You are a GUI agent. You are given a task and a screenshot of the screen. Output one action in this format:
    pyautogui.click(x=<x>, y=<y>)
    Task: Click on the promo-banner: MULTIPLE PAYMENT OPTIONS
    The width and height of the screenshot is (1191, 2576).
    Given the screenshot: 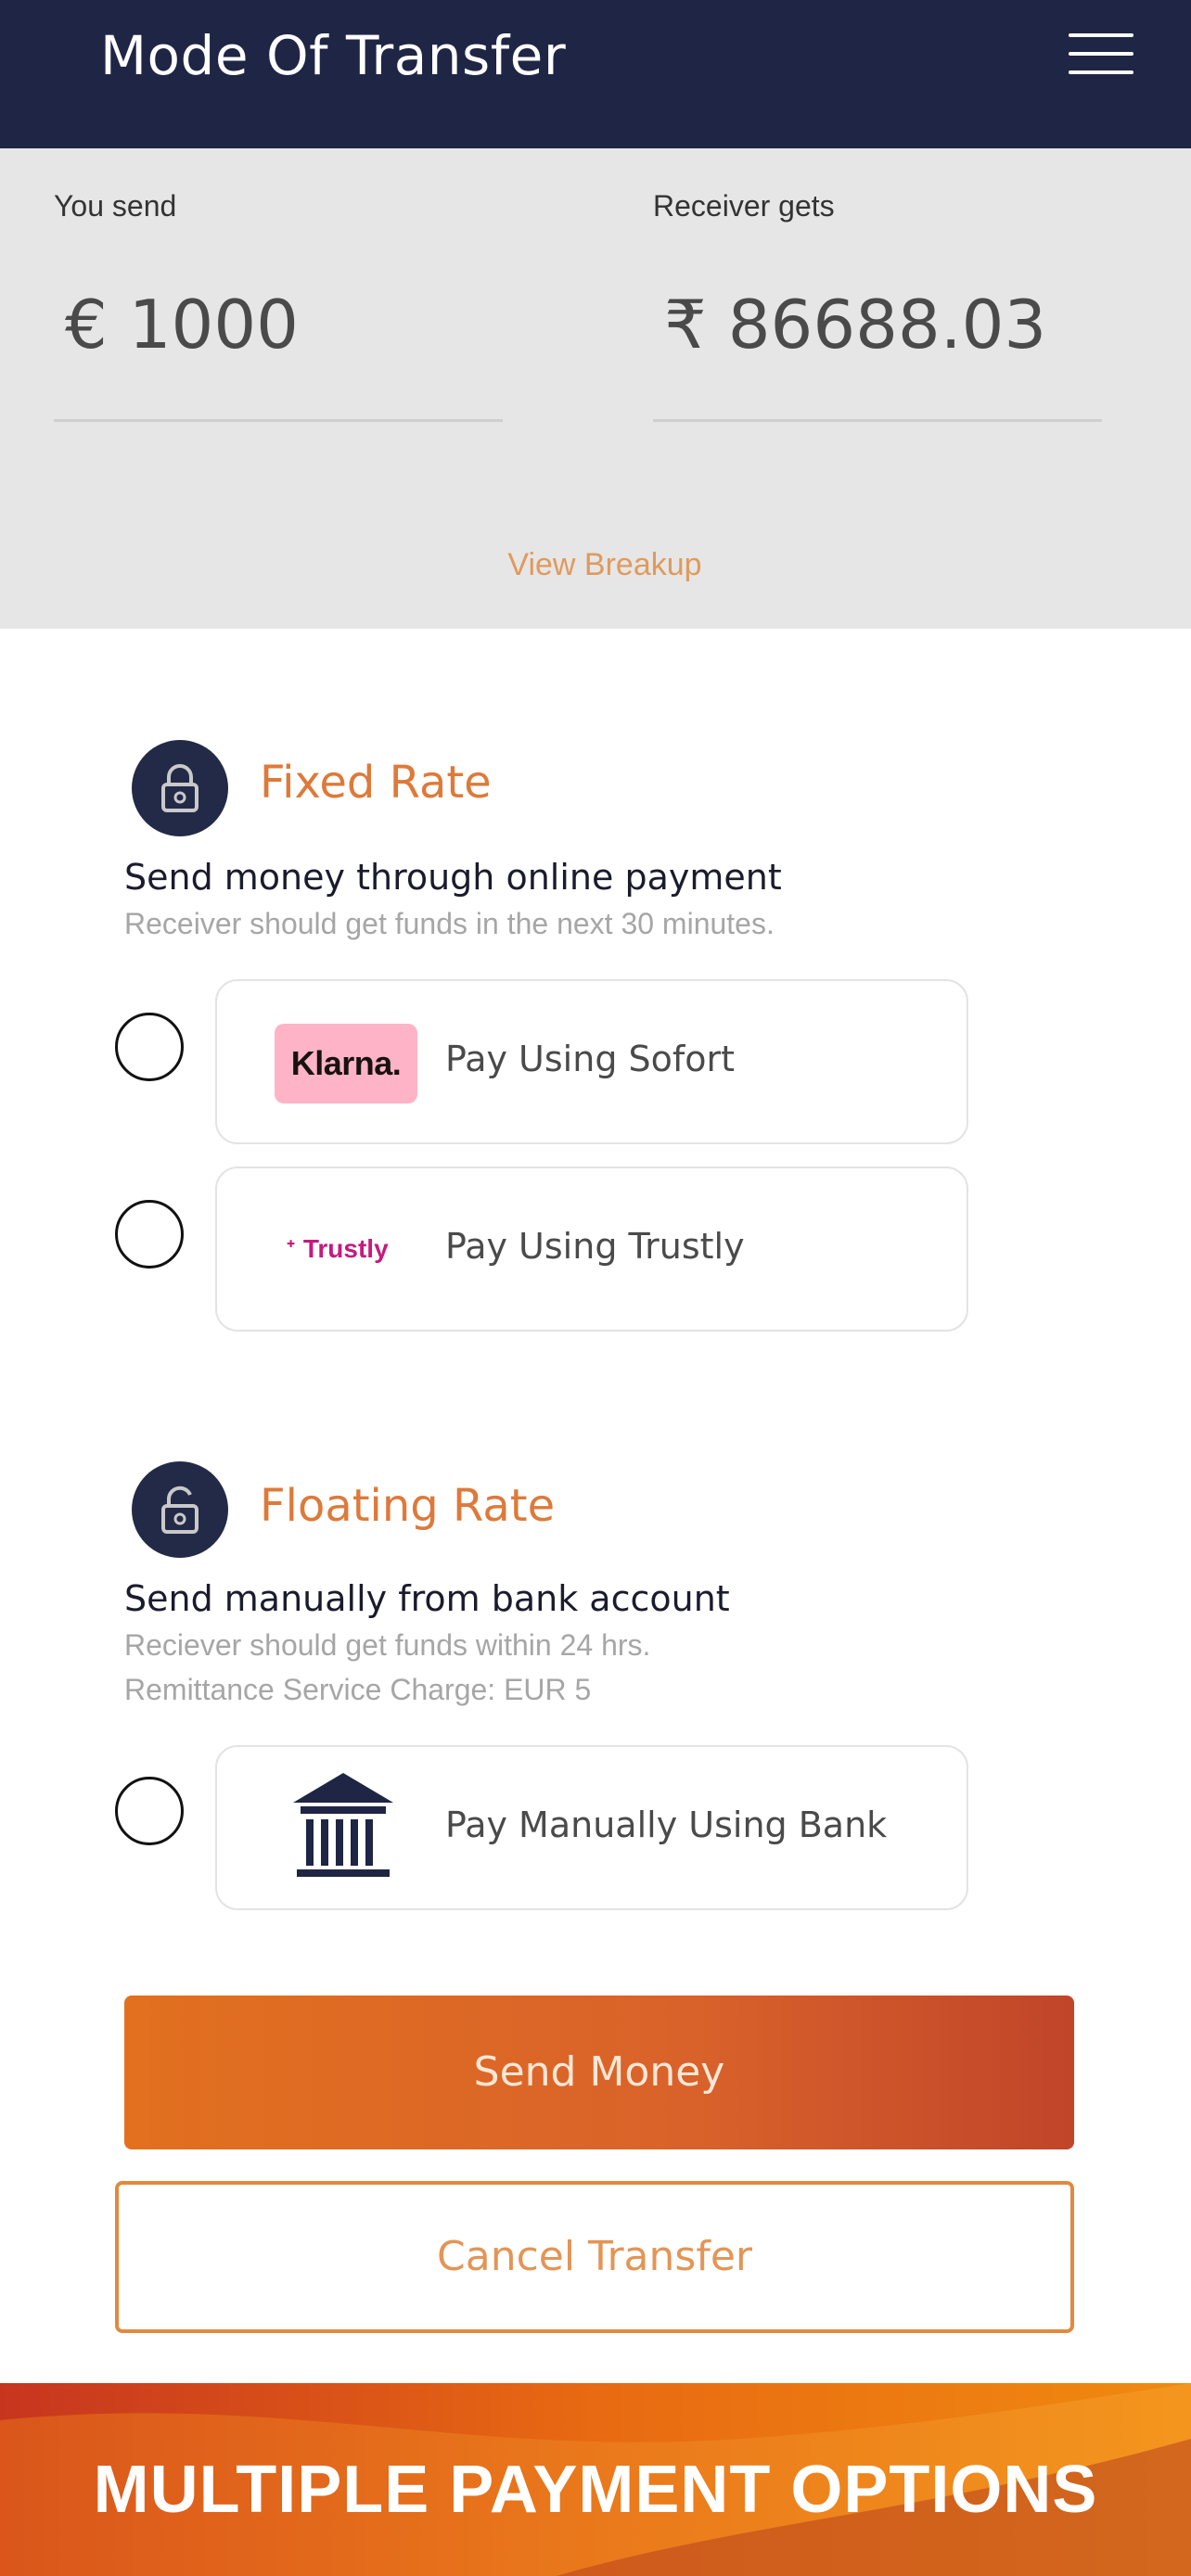 What is the action you would take?
    pyautogui.click(x=595, y=2479)
    